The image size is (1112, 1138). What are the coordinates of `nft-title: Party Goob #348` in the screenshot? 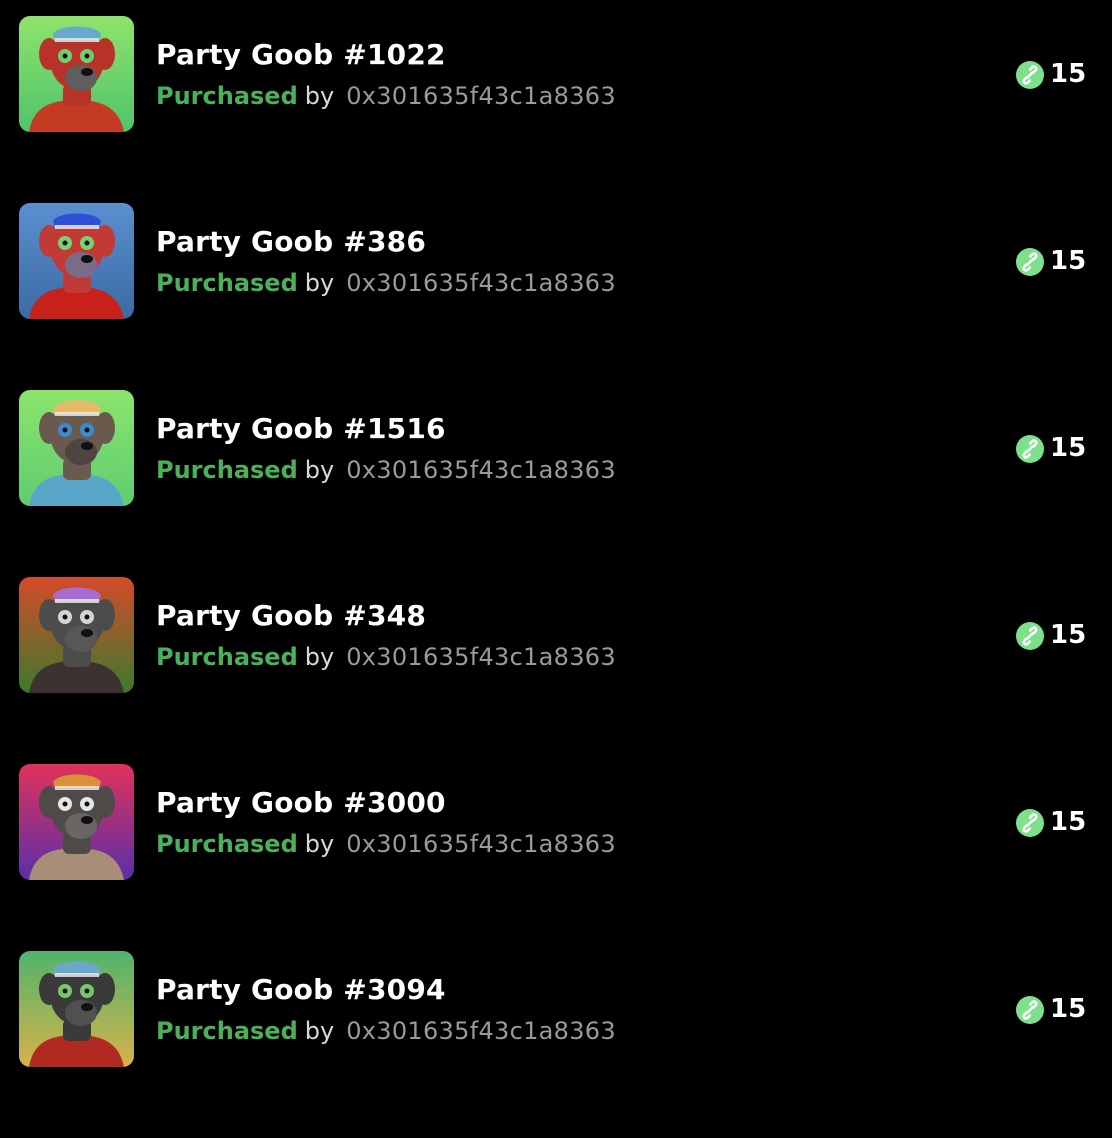 It's located at (291, 616).